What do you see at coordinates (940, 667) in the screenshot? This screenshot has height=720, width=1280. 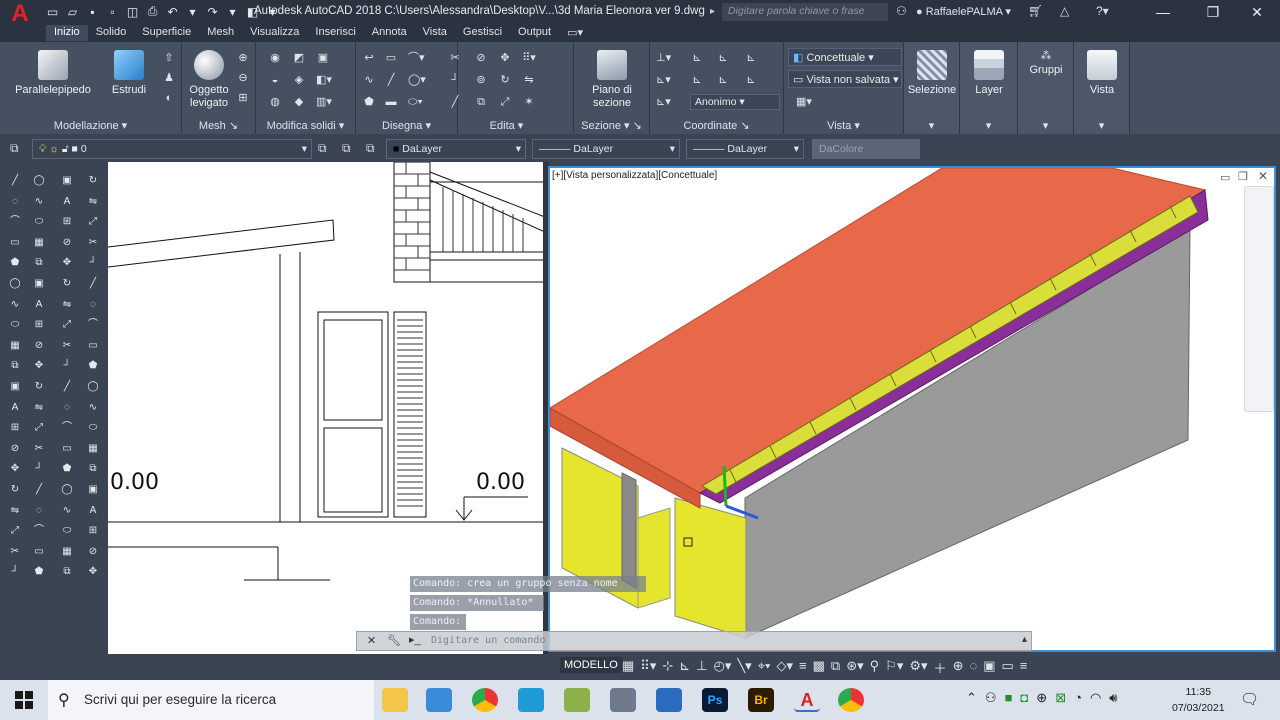 I see `add-icon: ＋` at bounding box center [940, 667].